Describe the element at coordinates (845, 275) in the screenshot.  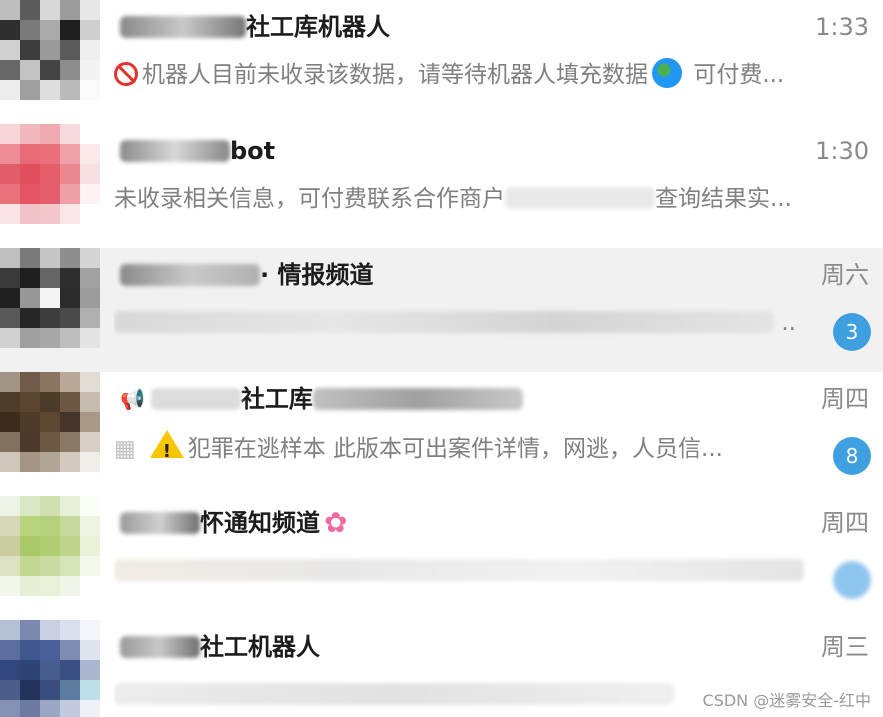
I see `chat-time: 周六` at that location.